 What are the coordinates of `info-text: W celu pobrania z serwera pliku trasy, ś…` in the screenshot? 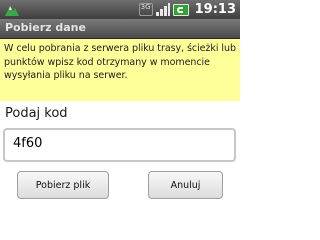 It's located at (120, 62).